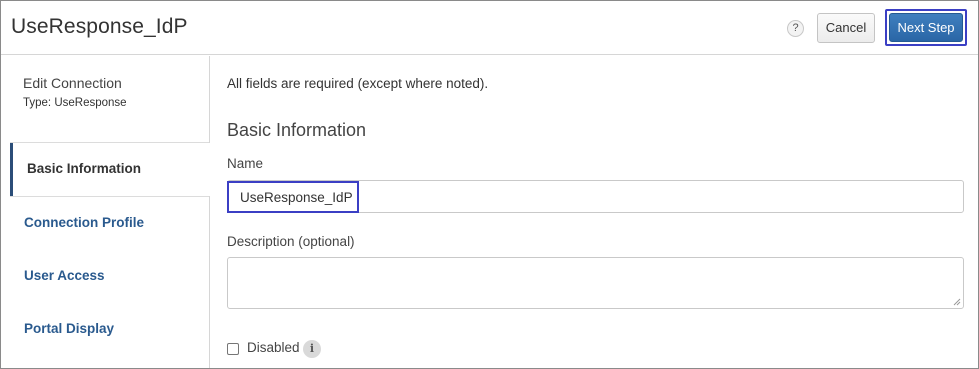  What do you see at coordinates (957, 302) in the screenshot?
I see `resize-grip-icon` at bounding box center [957, 302].